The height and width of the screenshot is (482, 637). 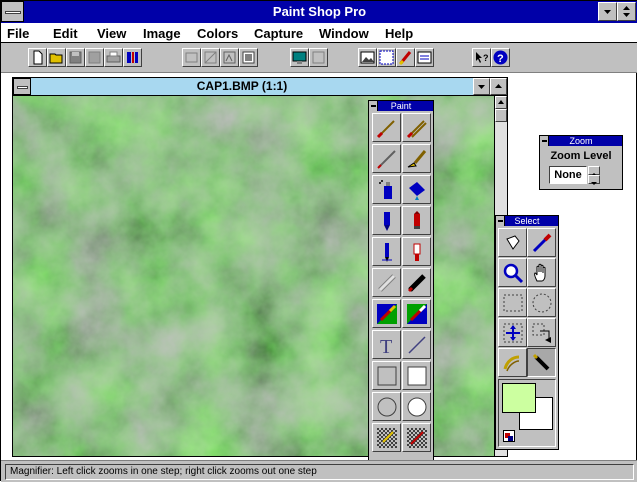 What do you see at coordinates (512, 362) in the screenshot?
I see `tool-magic-wand` at bounding box center [512, 362].